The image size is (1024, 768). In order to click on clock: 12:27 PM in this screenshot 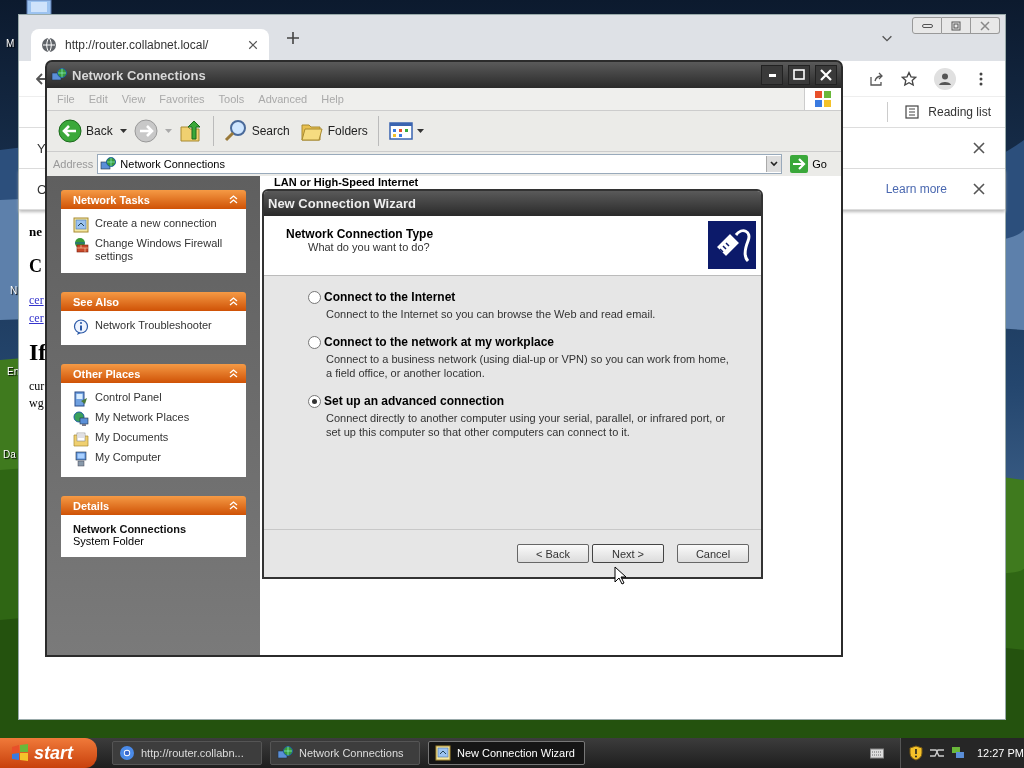, I will do `click(1000, 753)`.